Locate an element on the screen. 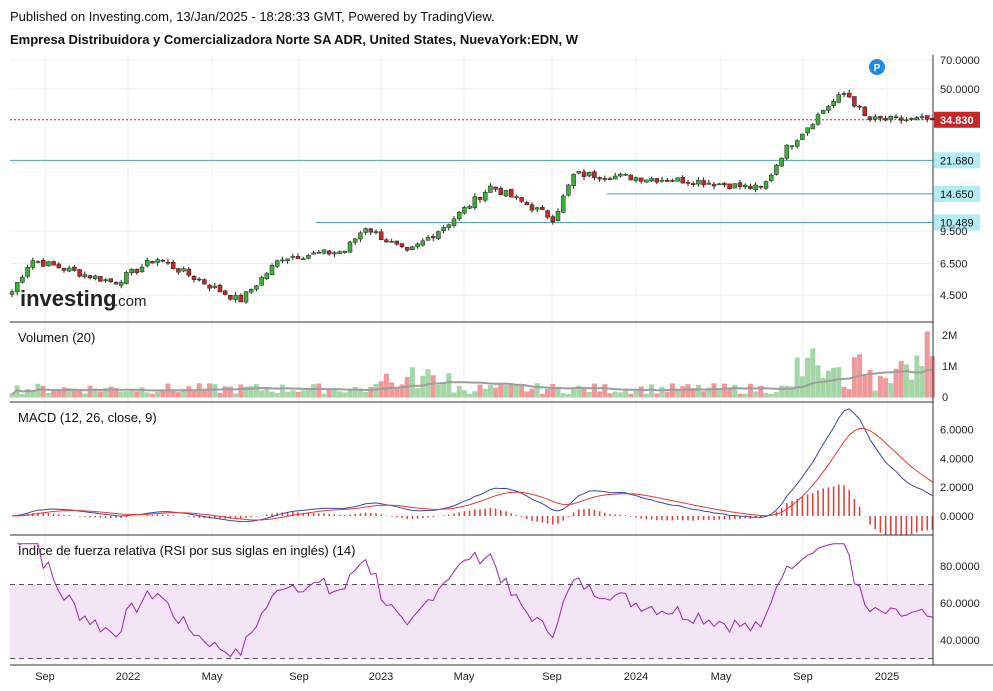 This screenshot has width=993, height=691. macd-tick-label: 4.0000 is located at coordinates (957, 459).